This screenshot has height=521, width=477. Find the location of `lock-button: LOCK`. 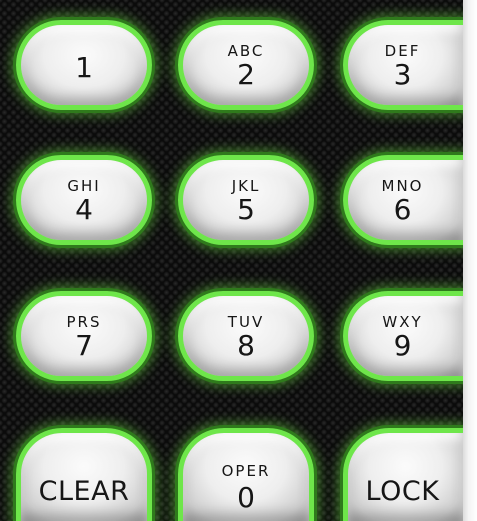

lock-button: LOCK is located at coordinates (403, 474).